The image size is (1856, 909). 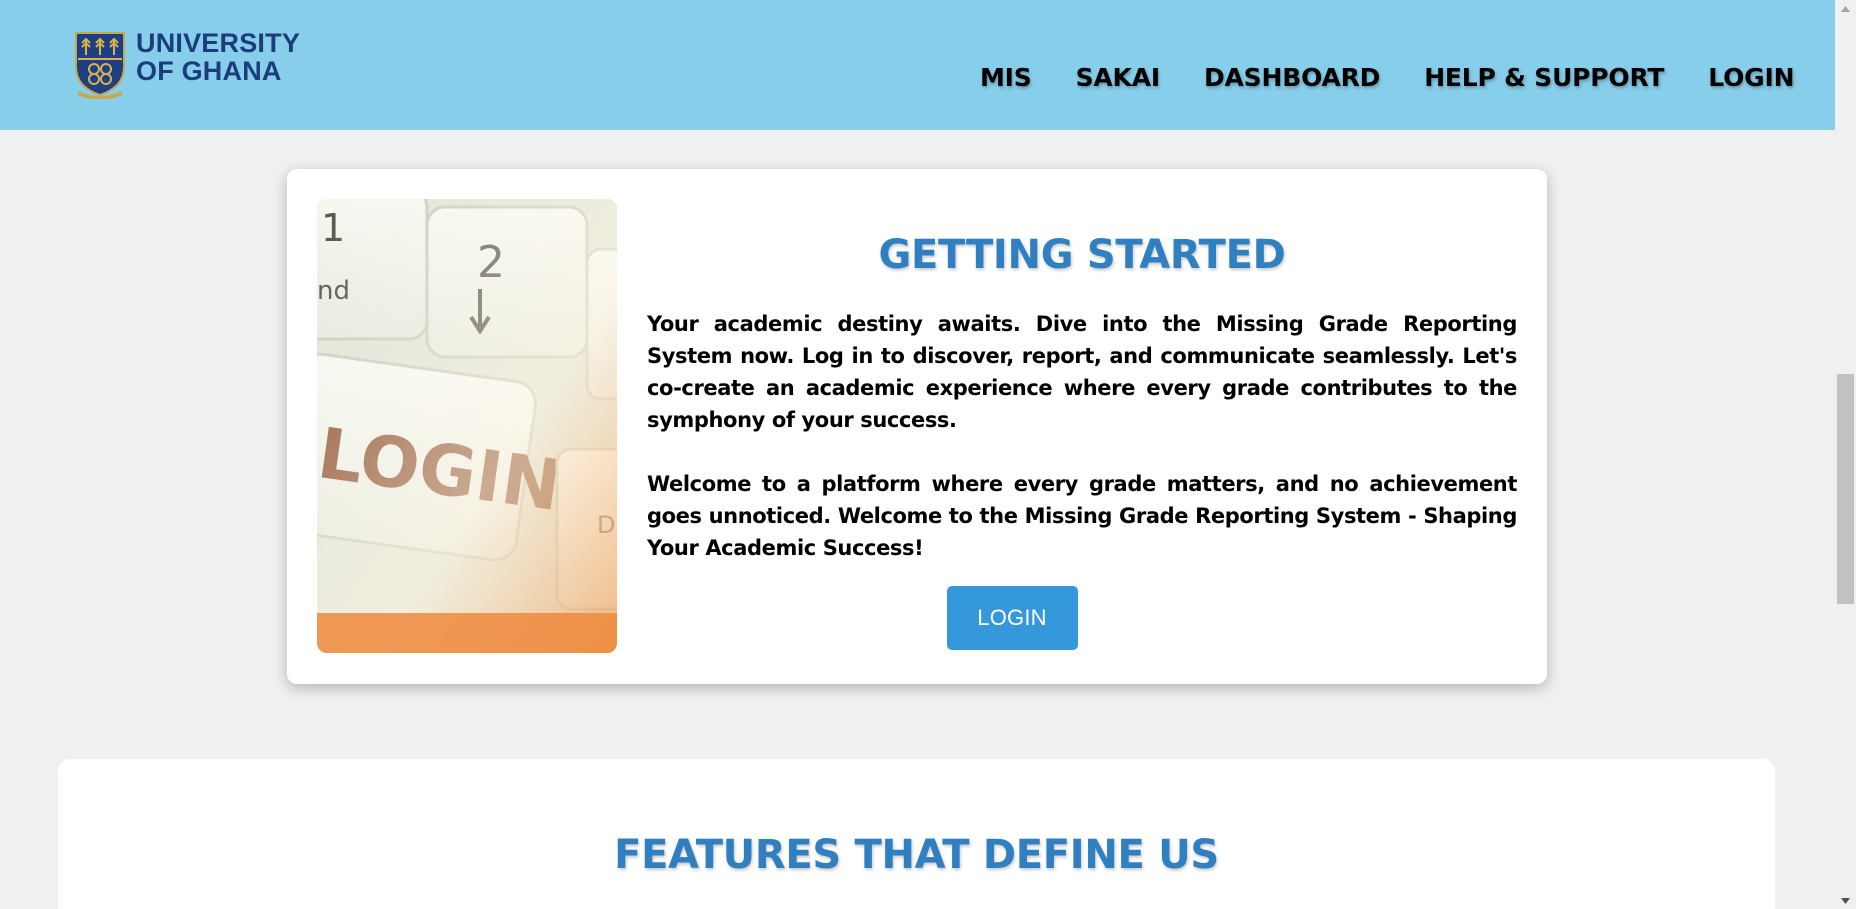 I want to click on university-crest-icon, so click(x=100, y=65).